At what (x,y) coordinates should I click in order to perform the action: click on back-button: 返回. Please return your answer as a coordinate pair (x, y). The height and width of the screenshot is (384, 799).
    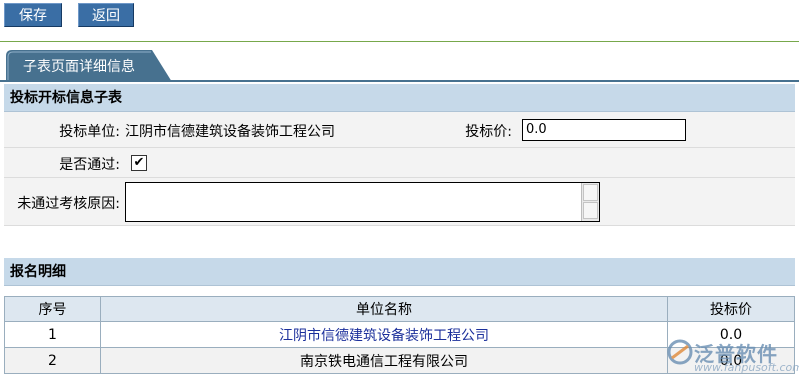
    Looking at the image, I should click on (106, 15).